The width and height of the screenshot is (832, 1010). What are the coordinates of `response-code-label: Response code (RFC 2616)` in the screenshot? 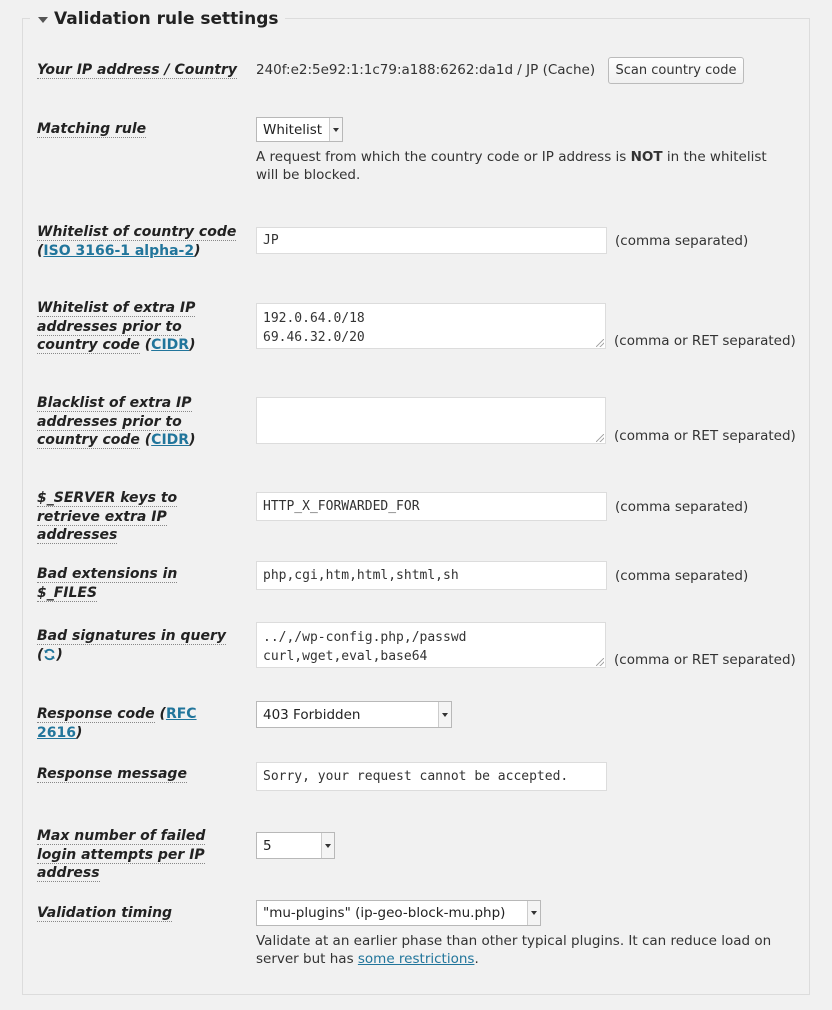 It's located at (117, 723).